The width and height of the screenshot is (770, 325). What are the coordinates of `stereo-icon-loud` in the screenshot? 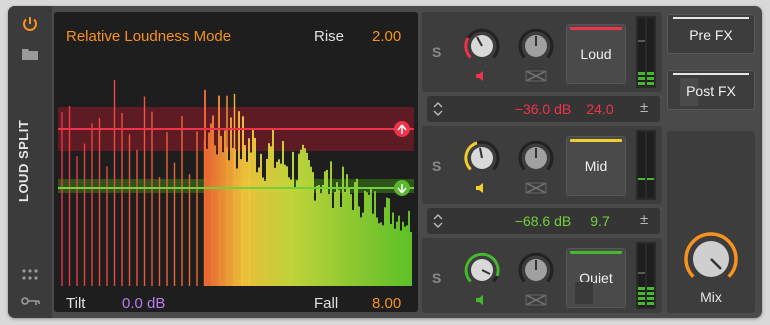 It's located at (536, 76).